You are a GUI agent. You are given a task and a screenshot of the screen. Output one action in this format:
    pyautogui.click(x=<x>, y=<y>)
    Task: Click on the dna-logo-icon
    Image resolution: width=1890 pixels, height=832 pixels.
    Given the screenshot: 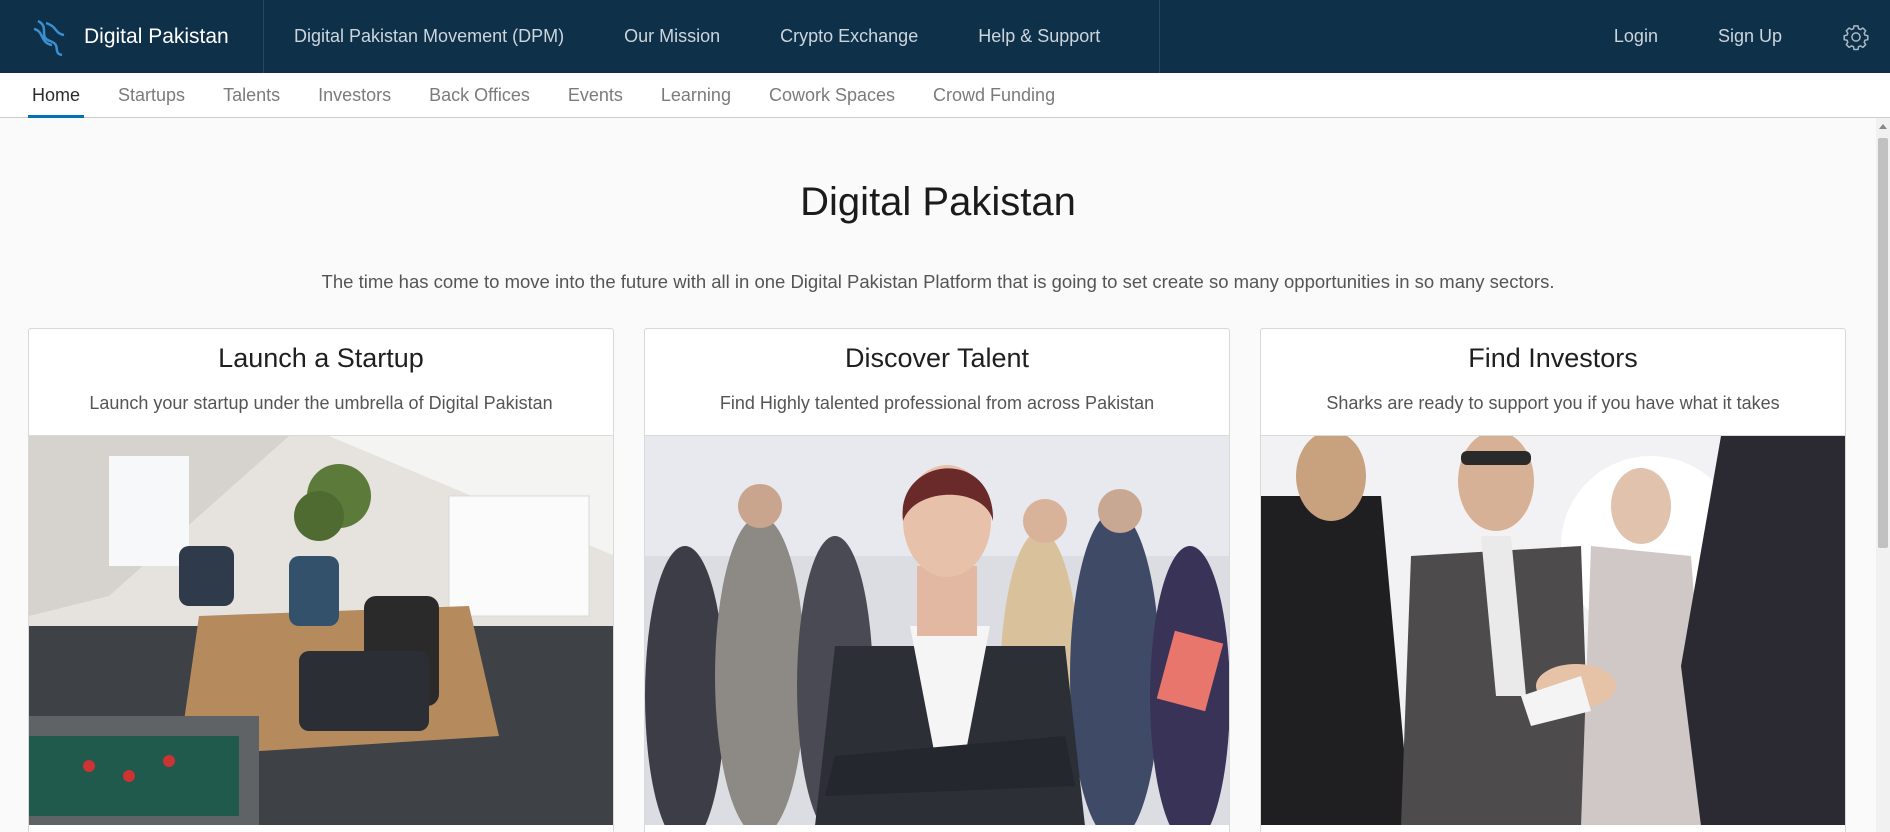 What is the action you would take?
    pyautogui.click(x=49, y=37)
    